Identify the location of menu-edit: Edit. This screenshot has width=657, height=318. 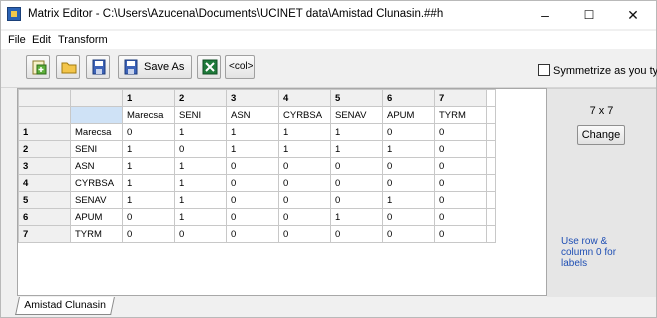
(41, 40).